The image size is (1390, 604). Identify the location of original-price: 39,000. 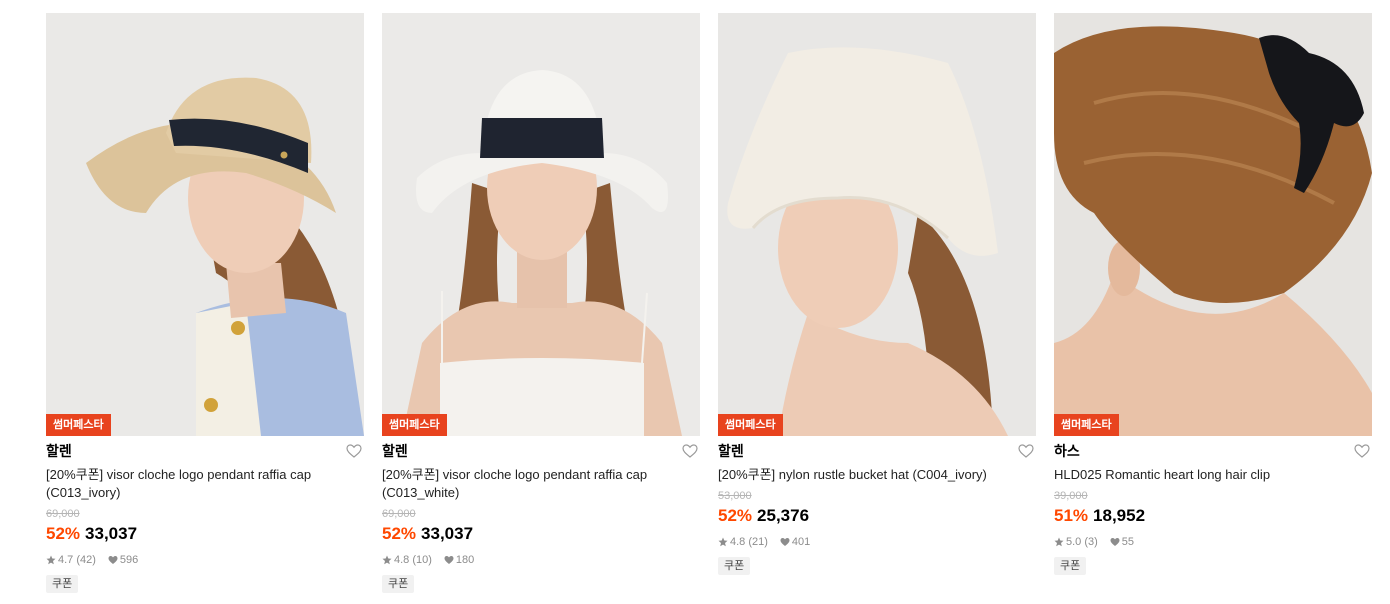
(1071, 496).